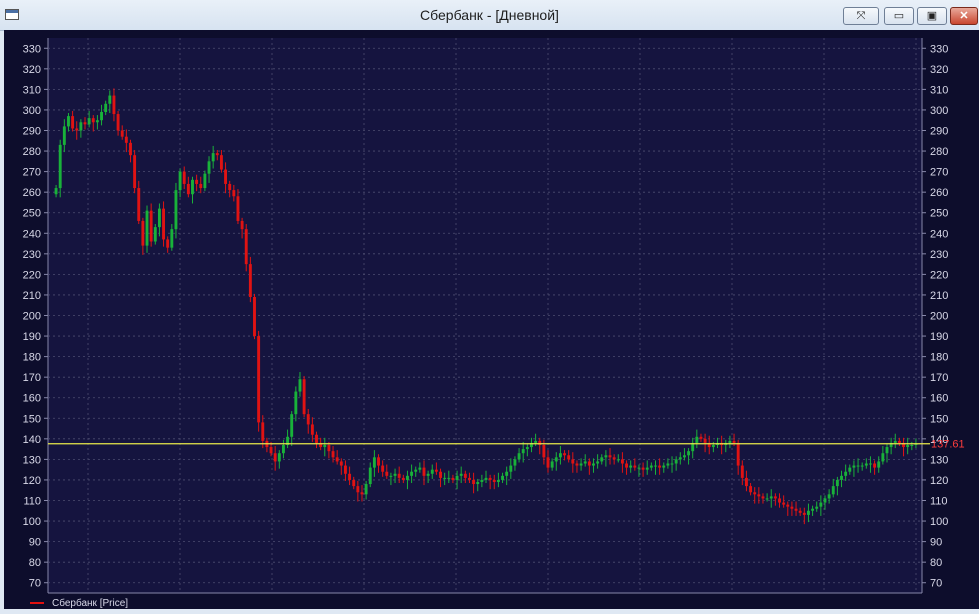  Describe the element at coordinates (939, 111) in the screenshot. I see `y-tick-label-right: 300` at that location.